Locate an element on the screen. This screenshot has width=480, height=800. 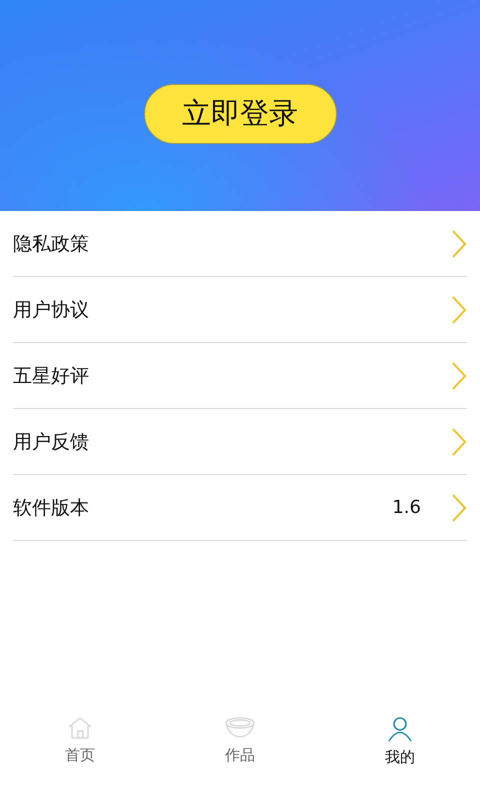
bowl-icon is located at coordinates (240, 728).